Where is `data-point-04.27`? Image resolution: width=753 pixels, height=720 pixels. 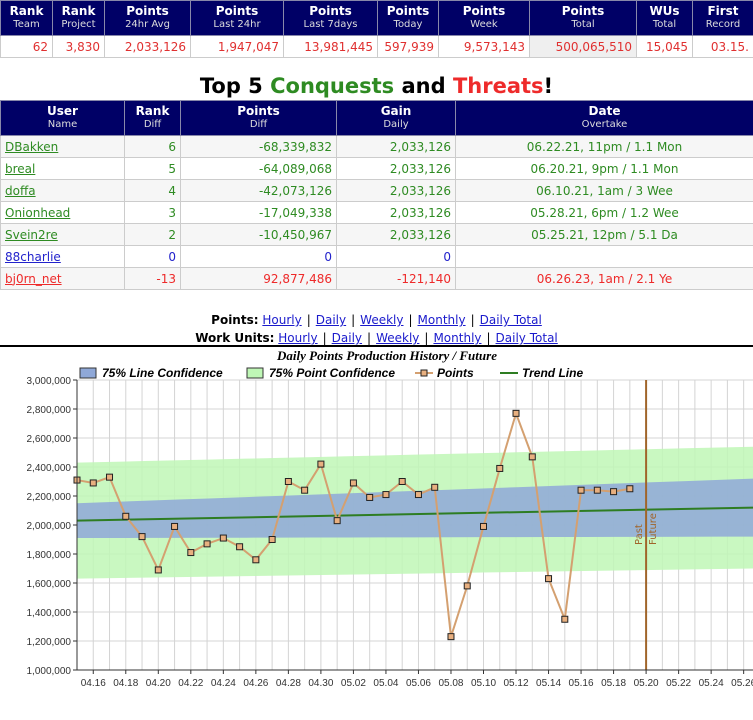
data-point-04.27 is located at coordinates (272, 539).